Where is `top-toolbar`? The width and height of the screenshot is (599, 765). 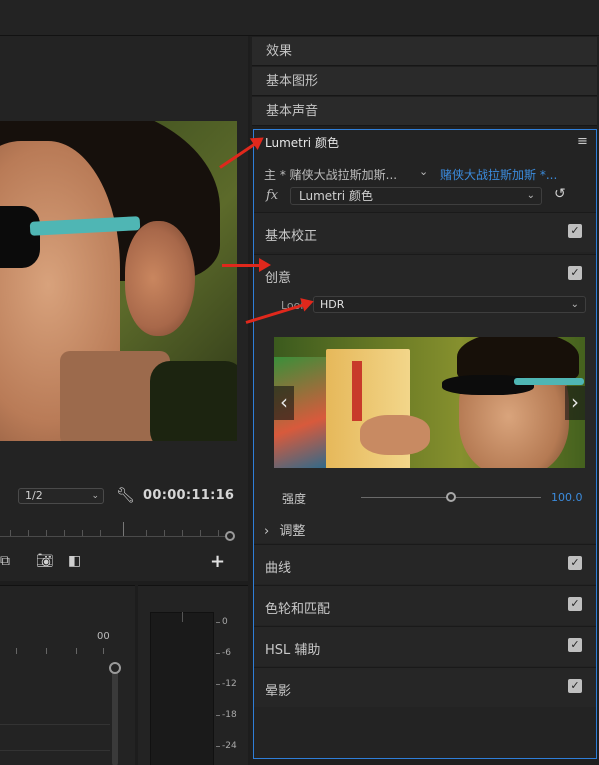
top-toolbar is located at coordinates (299, 18).